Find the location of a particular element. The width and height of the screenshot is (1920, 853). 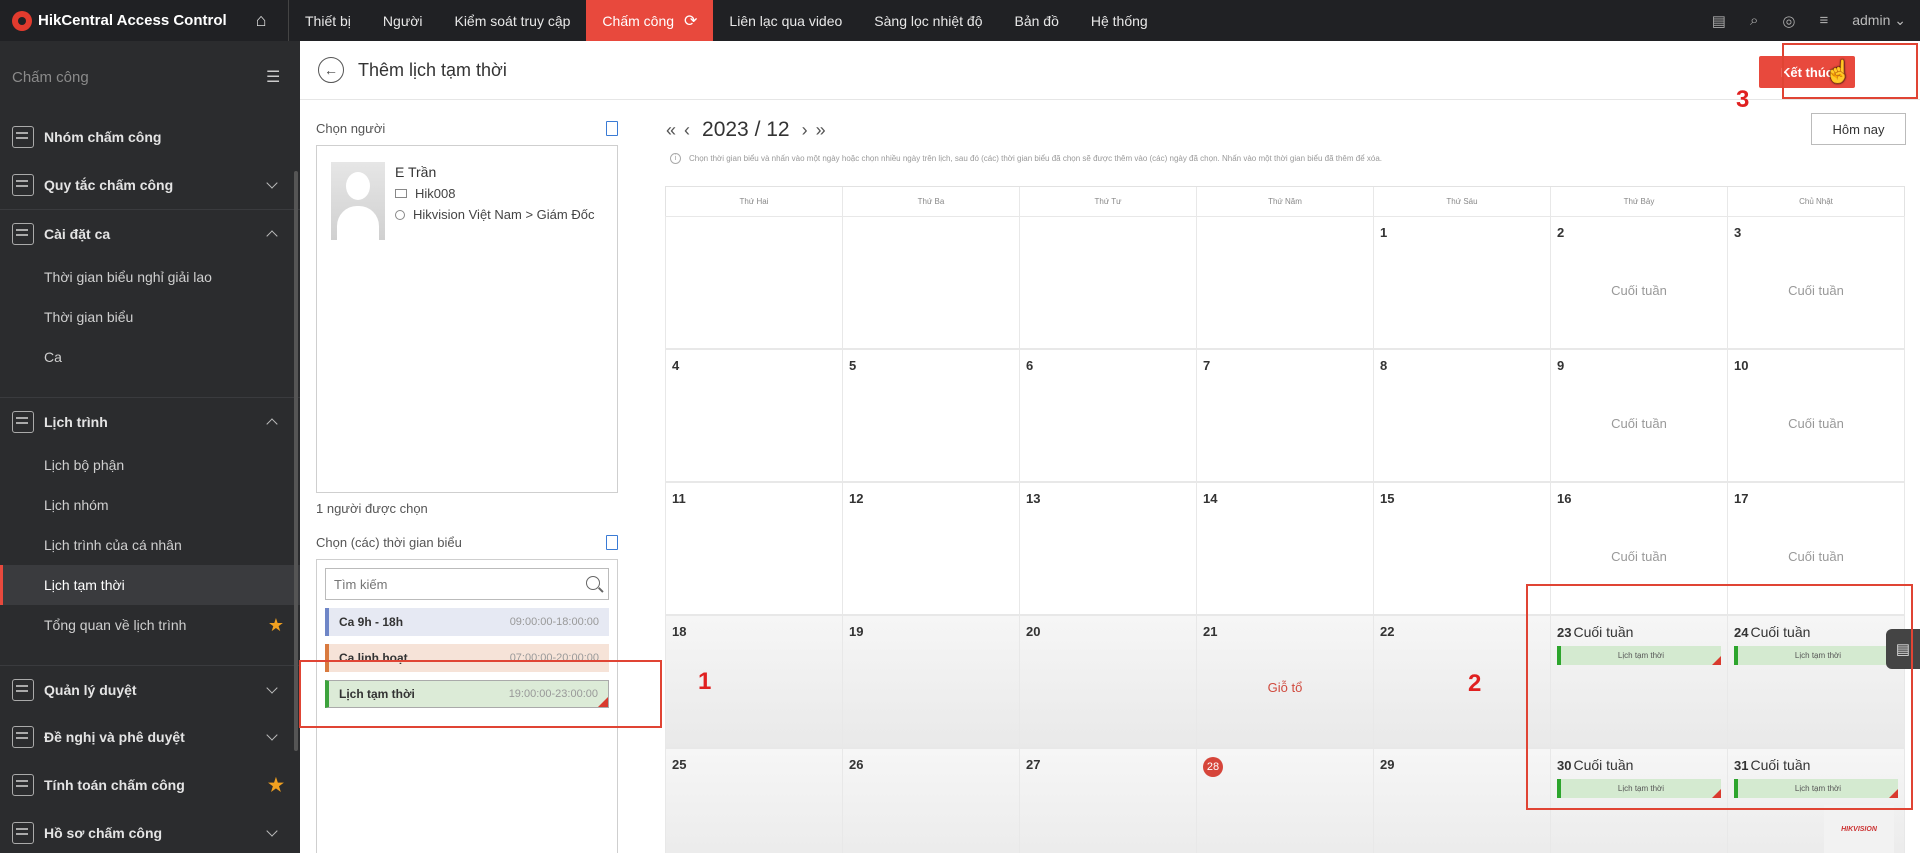

day-cell: 15 is located at coordinates (1461, 548).